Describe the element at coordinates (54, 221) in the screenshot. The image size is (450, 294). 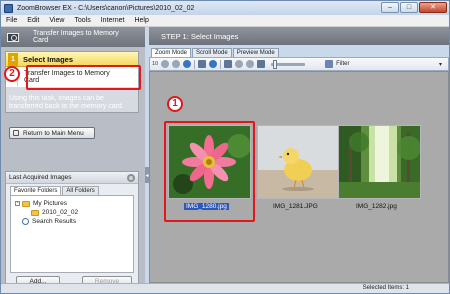
I see `tree-item-label: Search Results` at that location.